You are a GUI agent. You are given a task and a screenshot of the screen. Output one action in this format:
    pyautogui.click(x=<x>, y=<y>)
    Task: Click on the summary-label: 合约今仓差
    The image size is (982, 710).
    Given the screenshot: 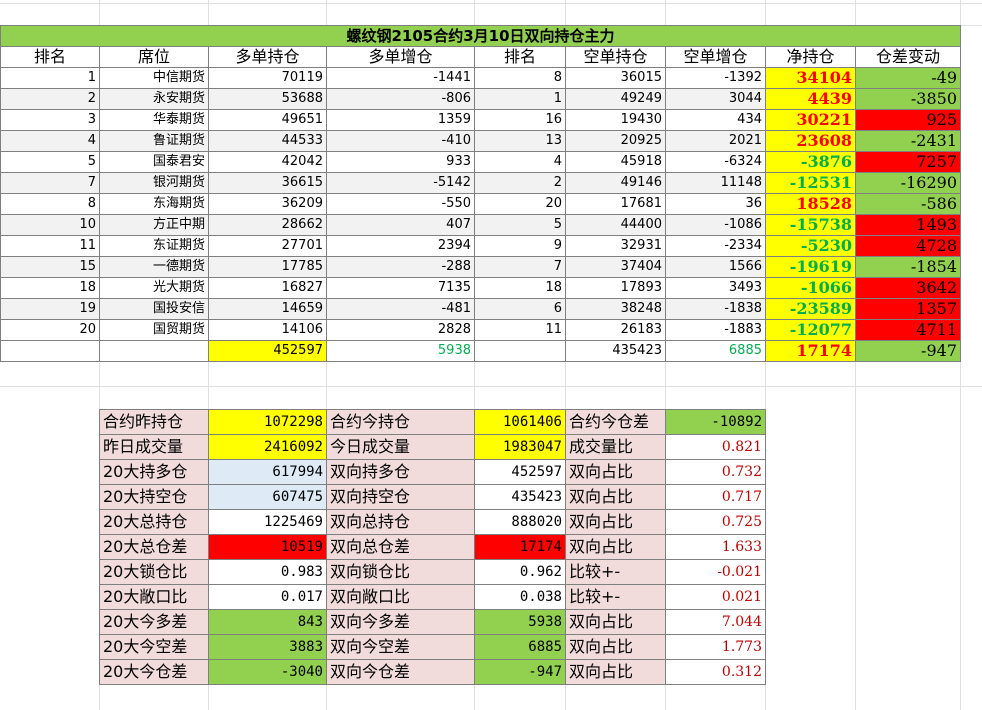 What is the action you would take?
    pyautogui.click(x=615, y=422)
    